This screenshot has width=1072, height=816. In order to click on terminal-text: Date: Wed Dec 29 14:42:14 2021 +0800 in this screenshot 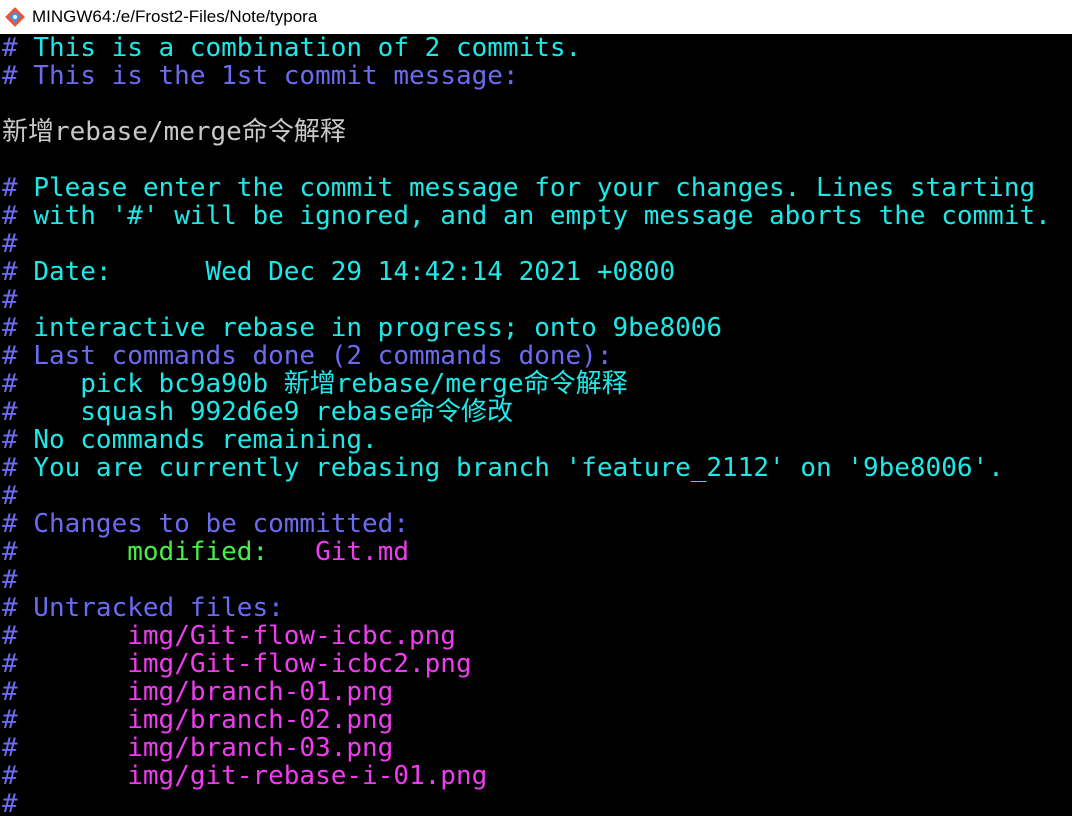, I will do `click(354, 272)`.